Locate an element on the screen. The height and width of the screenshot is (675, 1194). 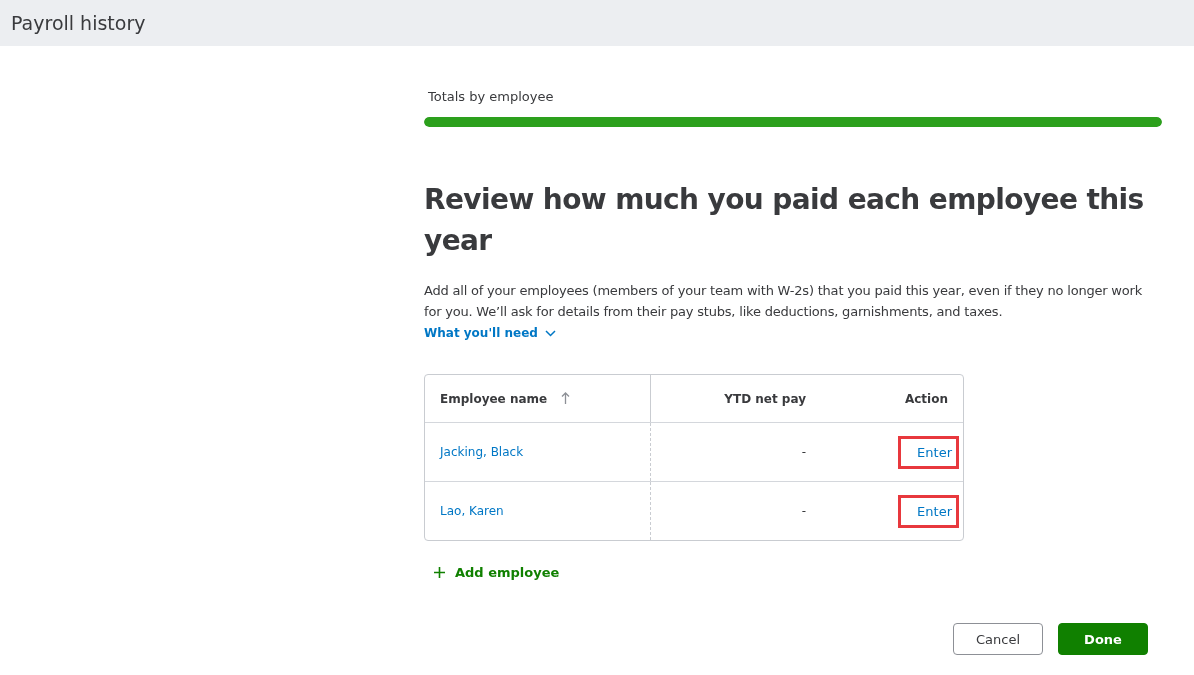
employee-name-link: Jacking, Black is located at coordinates (482, 452).